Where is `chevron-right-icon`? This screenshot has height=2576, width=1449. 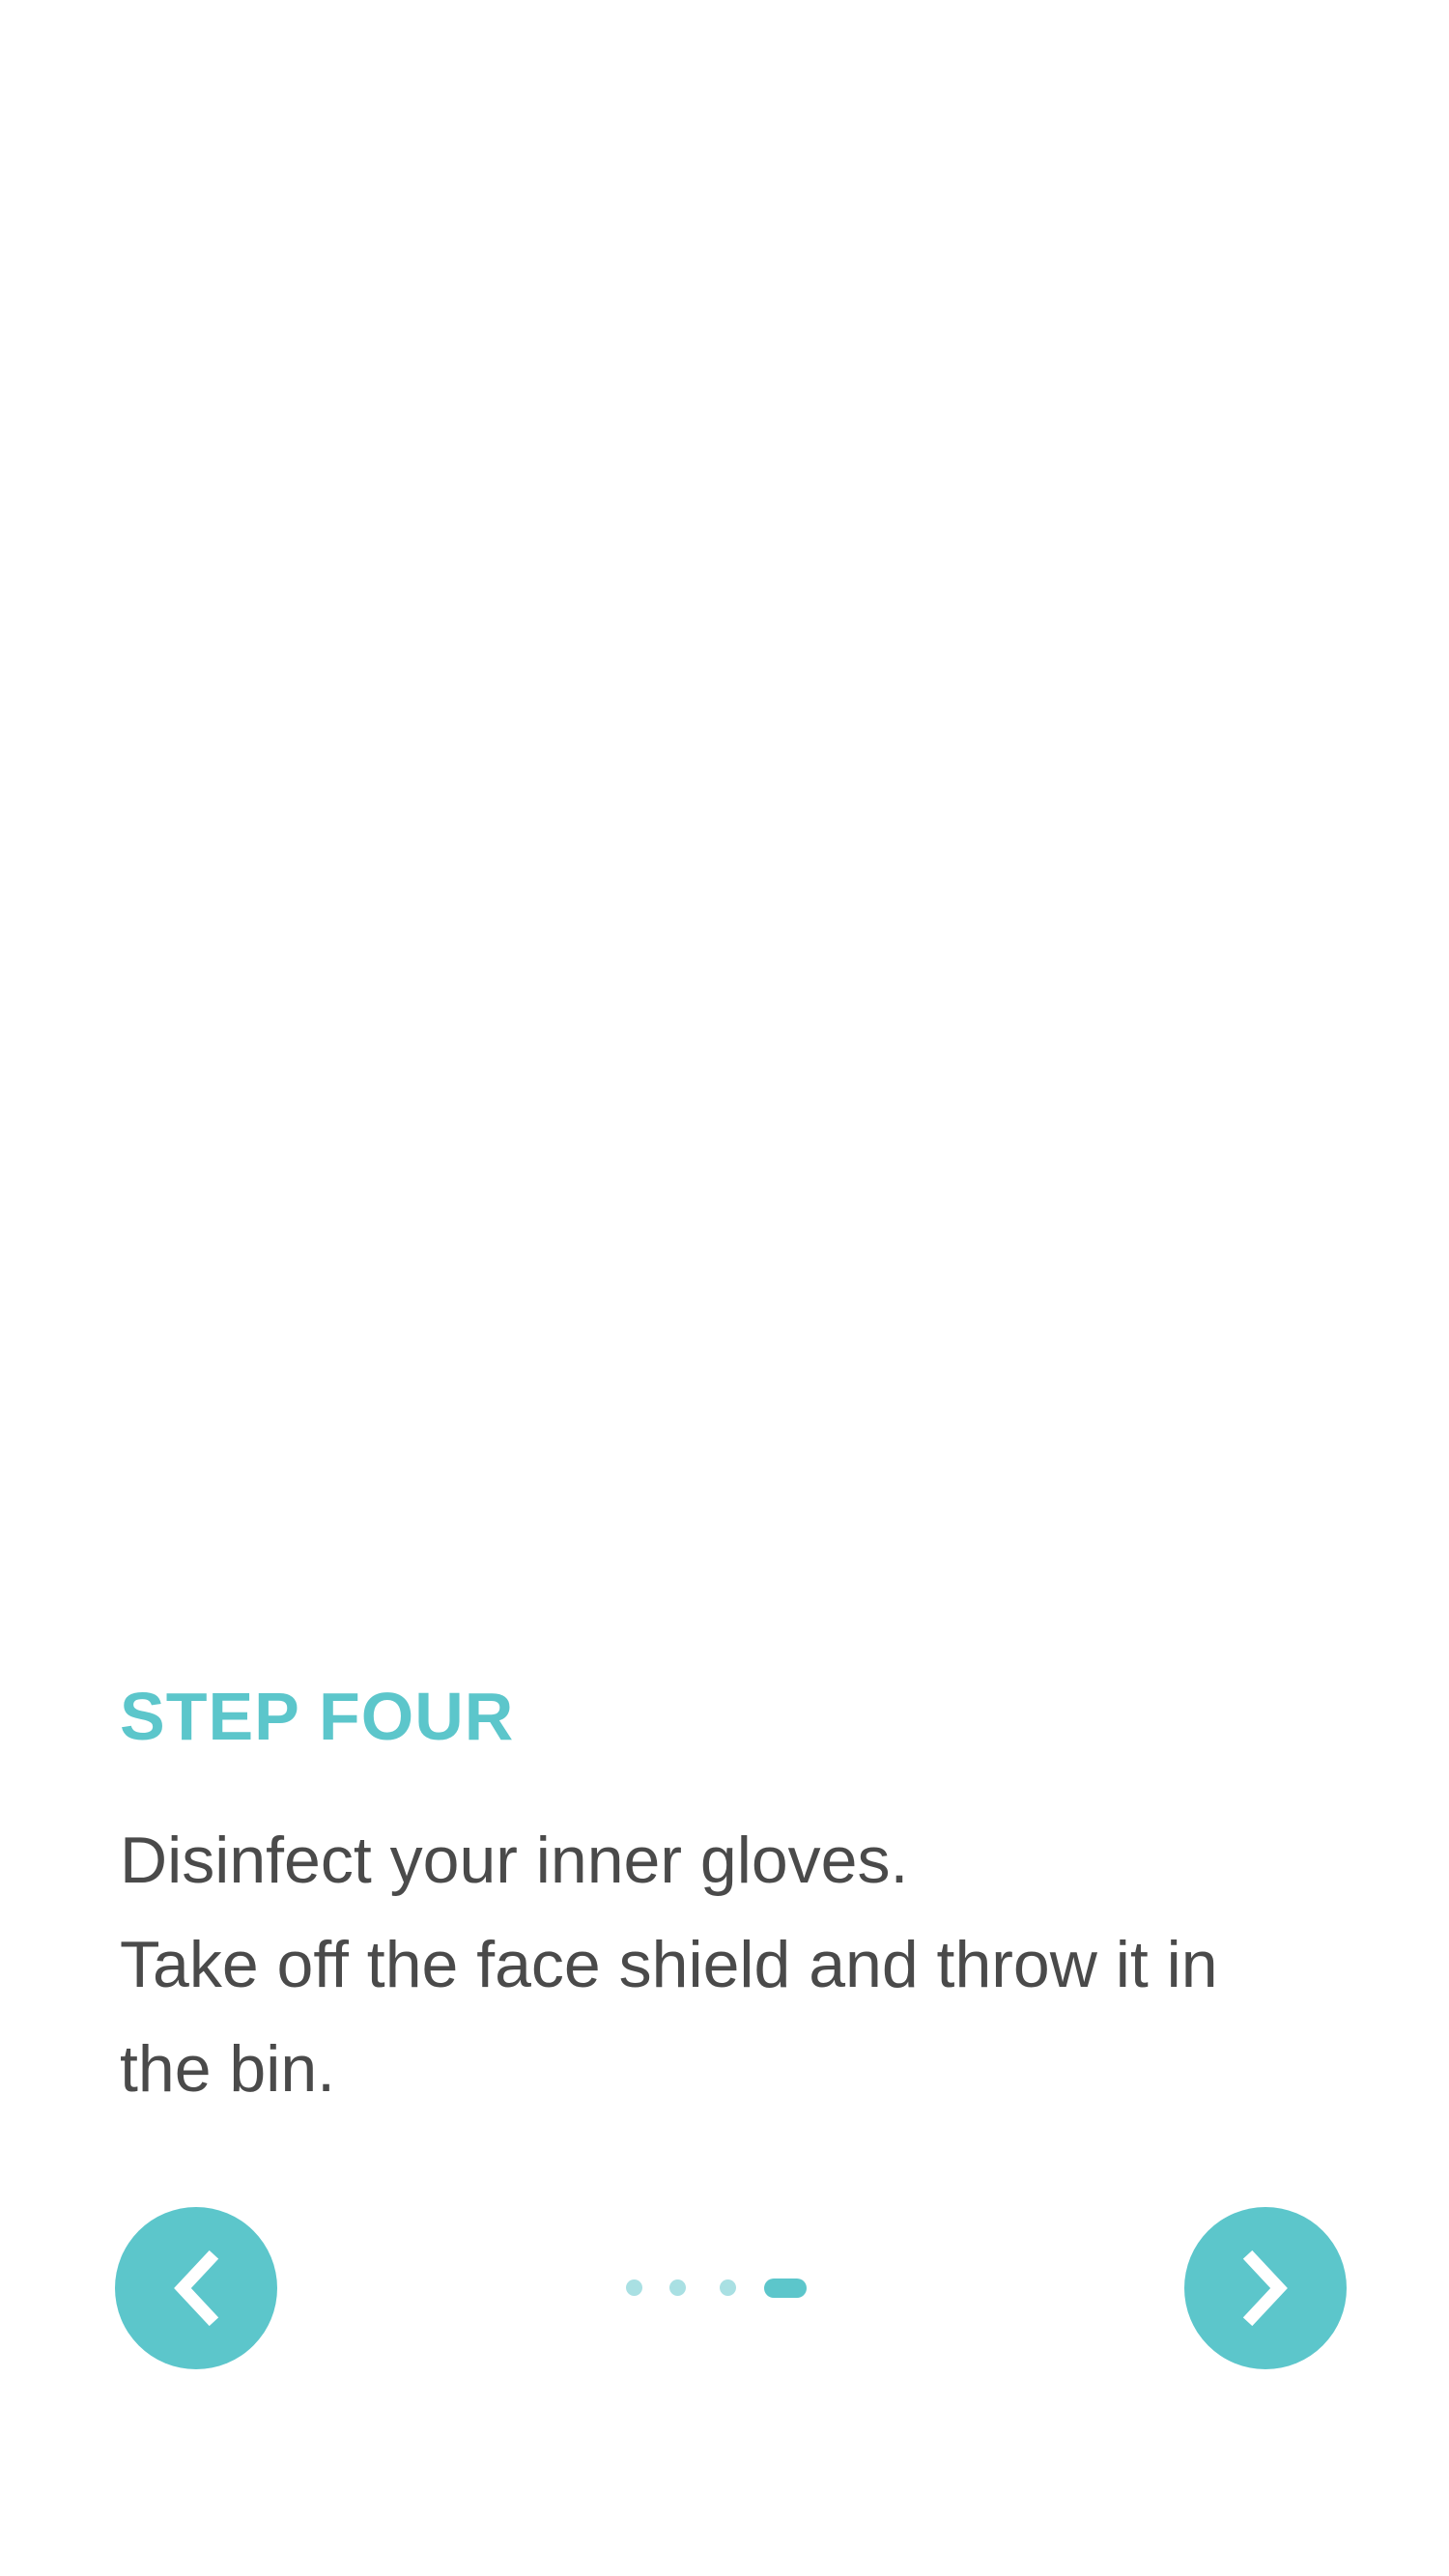 chevron-right-icon is located at coordinates (1265, 2288).